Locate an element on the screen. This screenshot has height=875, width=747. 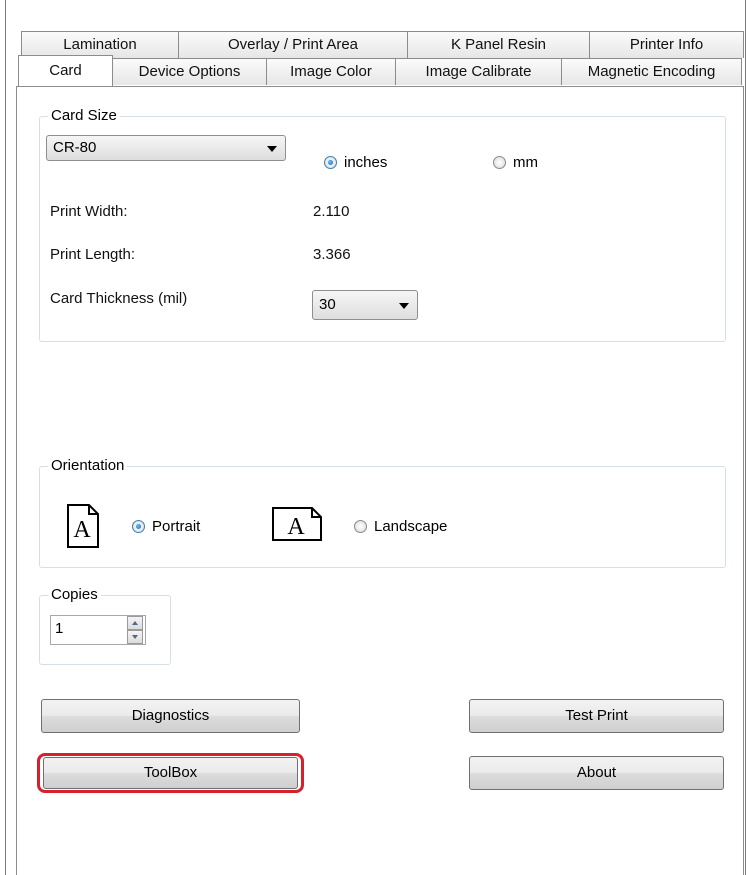
radio-mm: mm is located at coordinates (515, 162).